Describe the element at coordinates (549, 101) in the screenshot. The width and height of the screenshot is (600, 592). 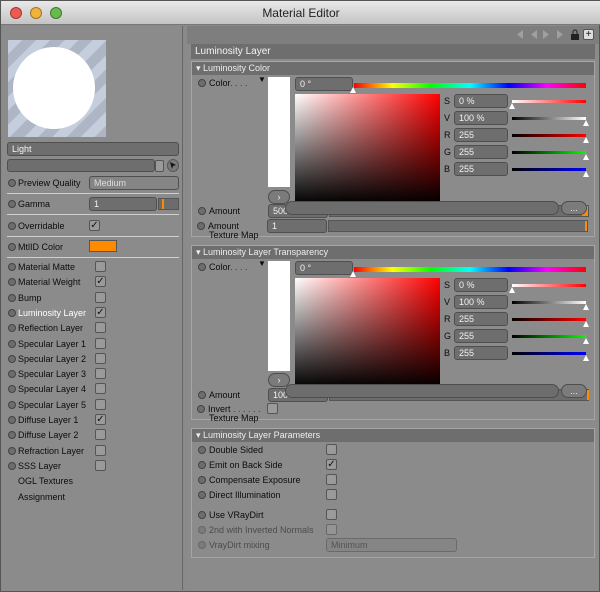
I see `s-slider` at that location.